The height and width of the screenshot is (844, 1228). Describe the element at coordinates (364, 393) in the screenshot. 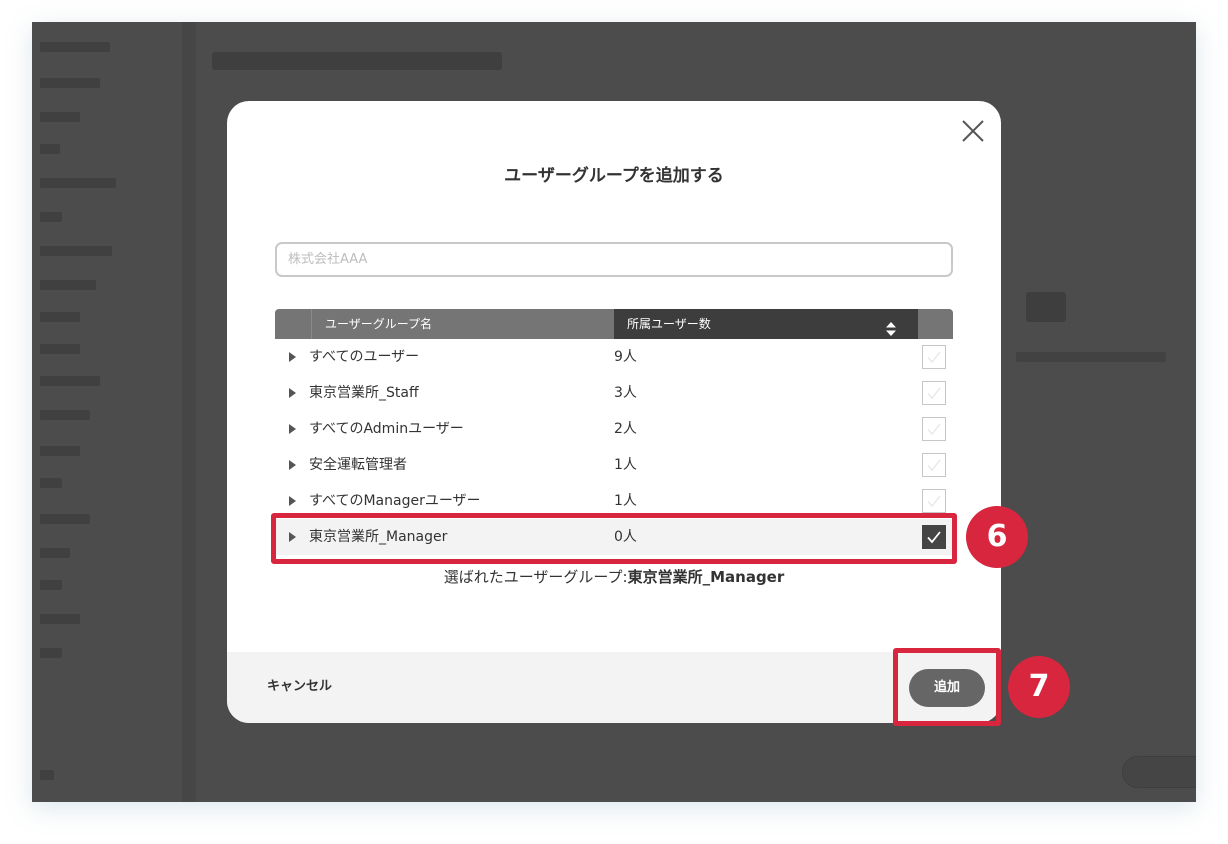

I see `group-name: 東京営業所_Staff` at that location.